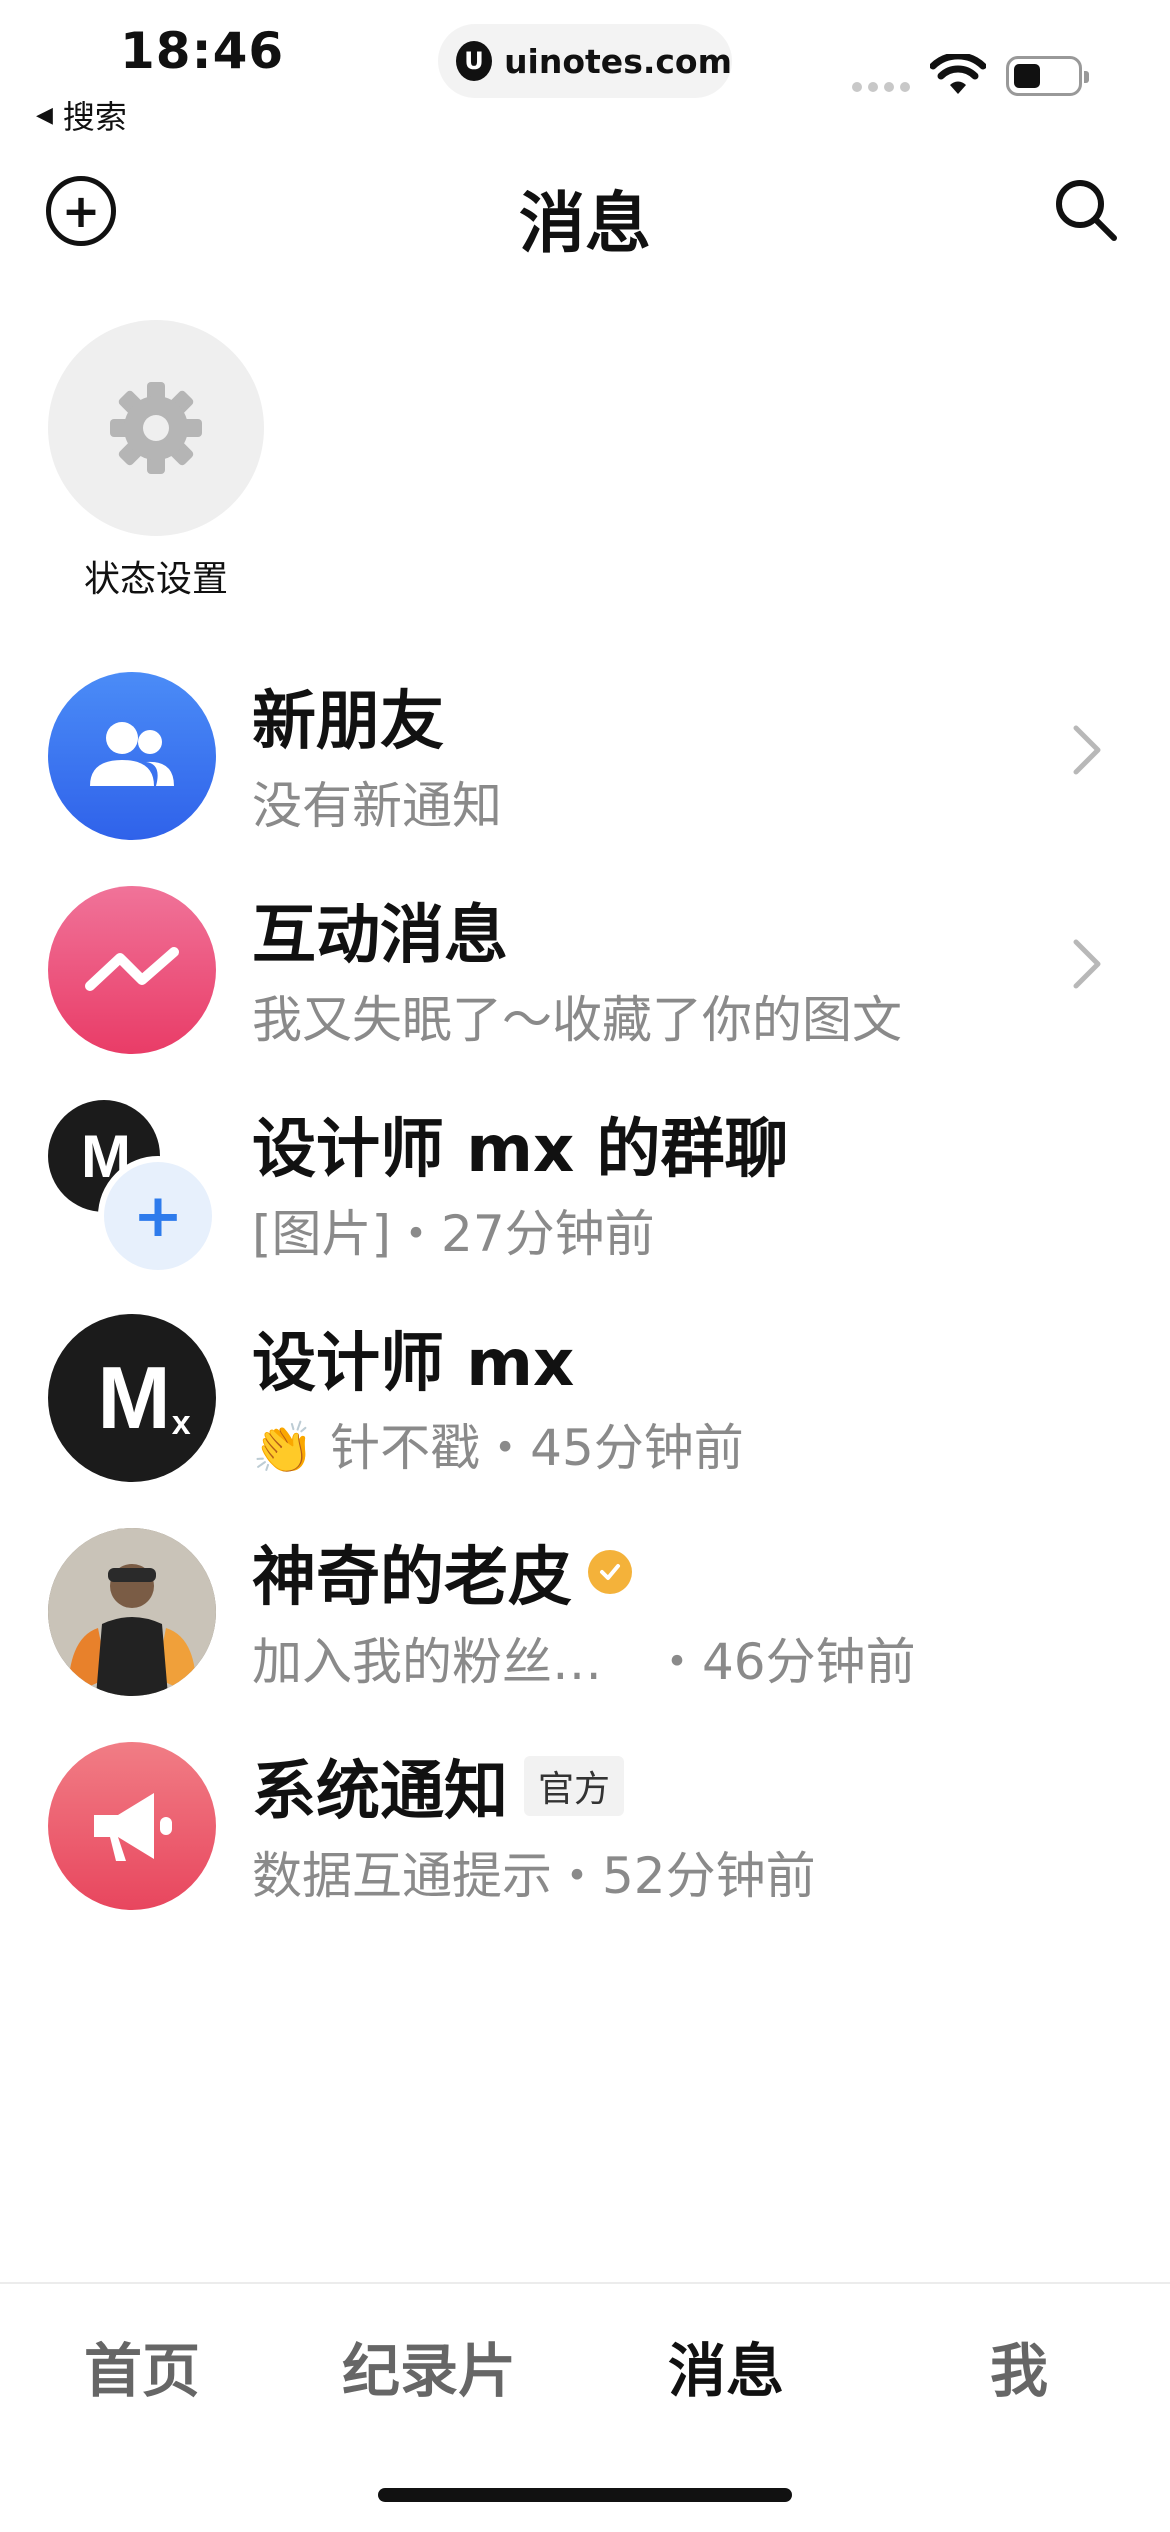 This screenshot has width=1170, height=2532. Describe the element at coordinates (584, 1662) in the screenshot. I see `message-subtitle: 加入我的粉丝… ・46分钟前` at that location.